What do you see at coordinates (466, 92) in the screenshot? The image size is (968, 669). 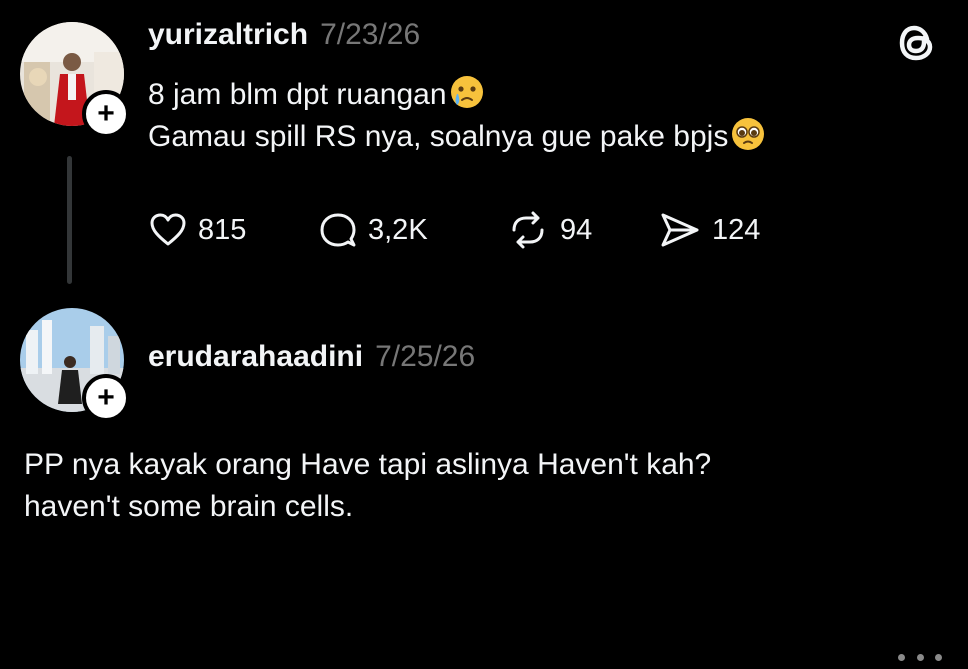 I see `face-holding-back-tears-emoji` at bounding box center [466, 92].